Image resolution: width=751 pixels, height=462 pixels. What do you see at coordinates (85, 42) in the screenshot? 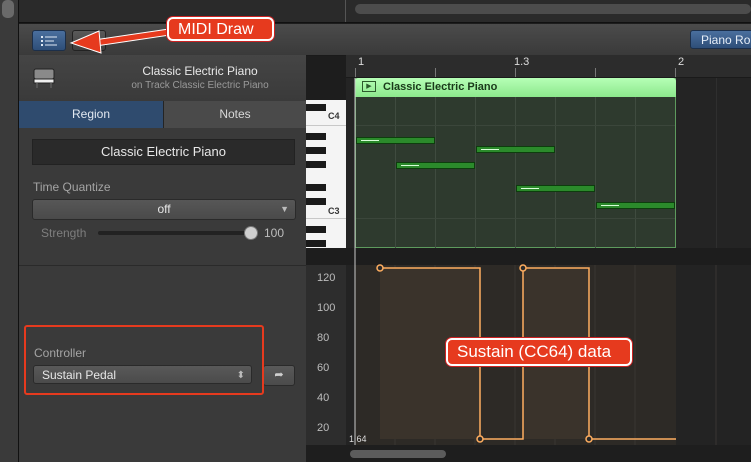
I see `callout-arrowhead` at bounding box center [85, 42].